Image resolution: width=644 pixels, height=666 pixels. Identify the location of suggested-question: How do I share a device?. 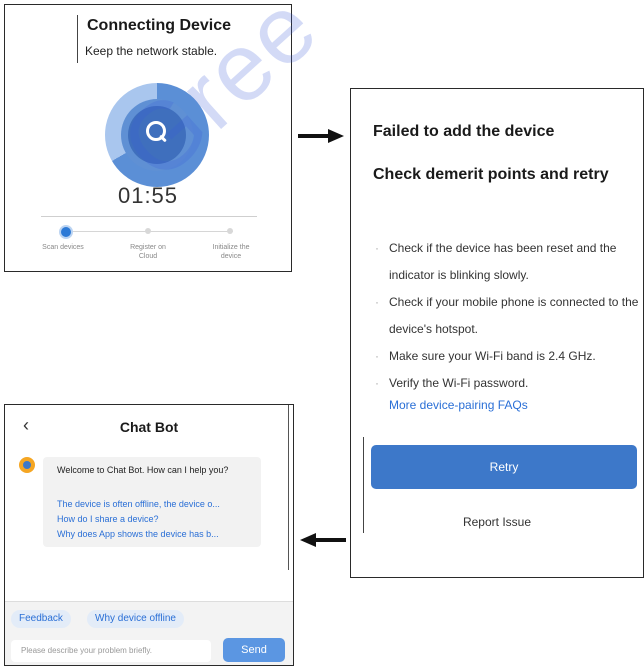
(108, 519).